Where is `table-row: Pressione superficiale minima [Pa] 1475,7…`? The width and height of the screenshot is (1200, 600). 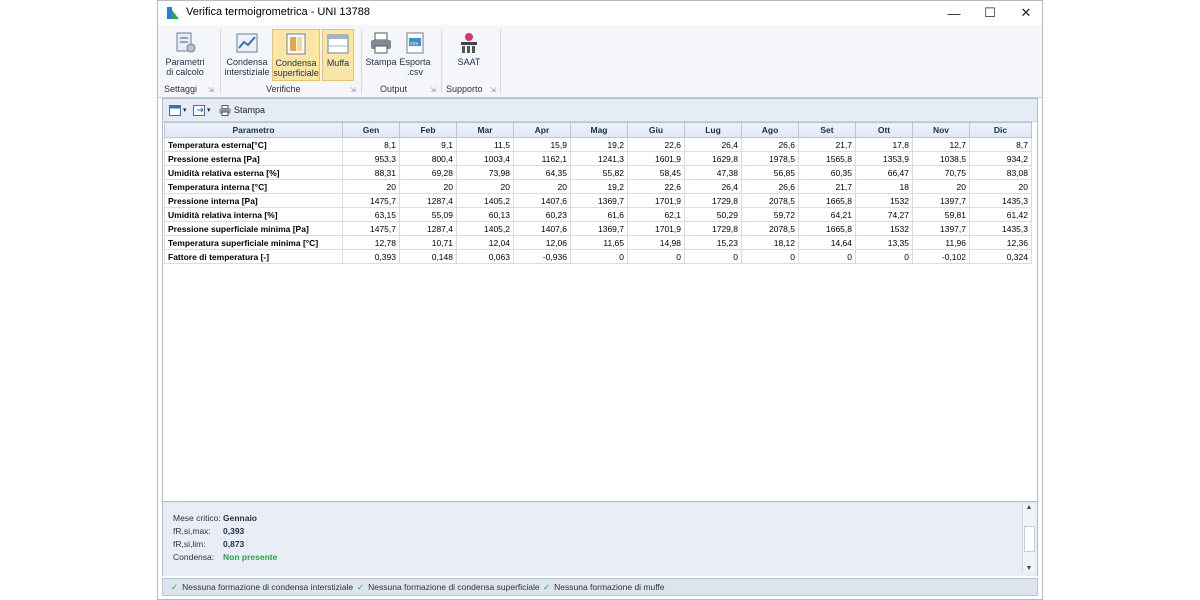
table-row: Pressione superficiale minima [Pa] 1475,7… is located at coordinates (598, 228).